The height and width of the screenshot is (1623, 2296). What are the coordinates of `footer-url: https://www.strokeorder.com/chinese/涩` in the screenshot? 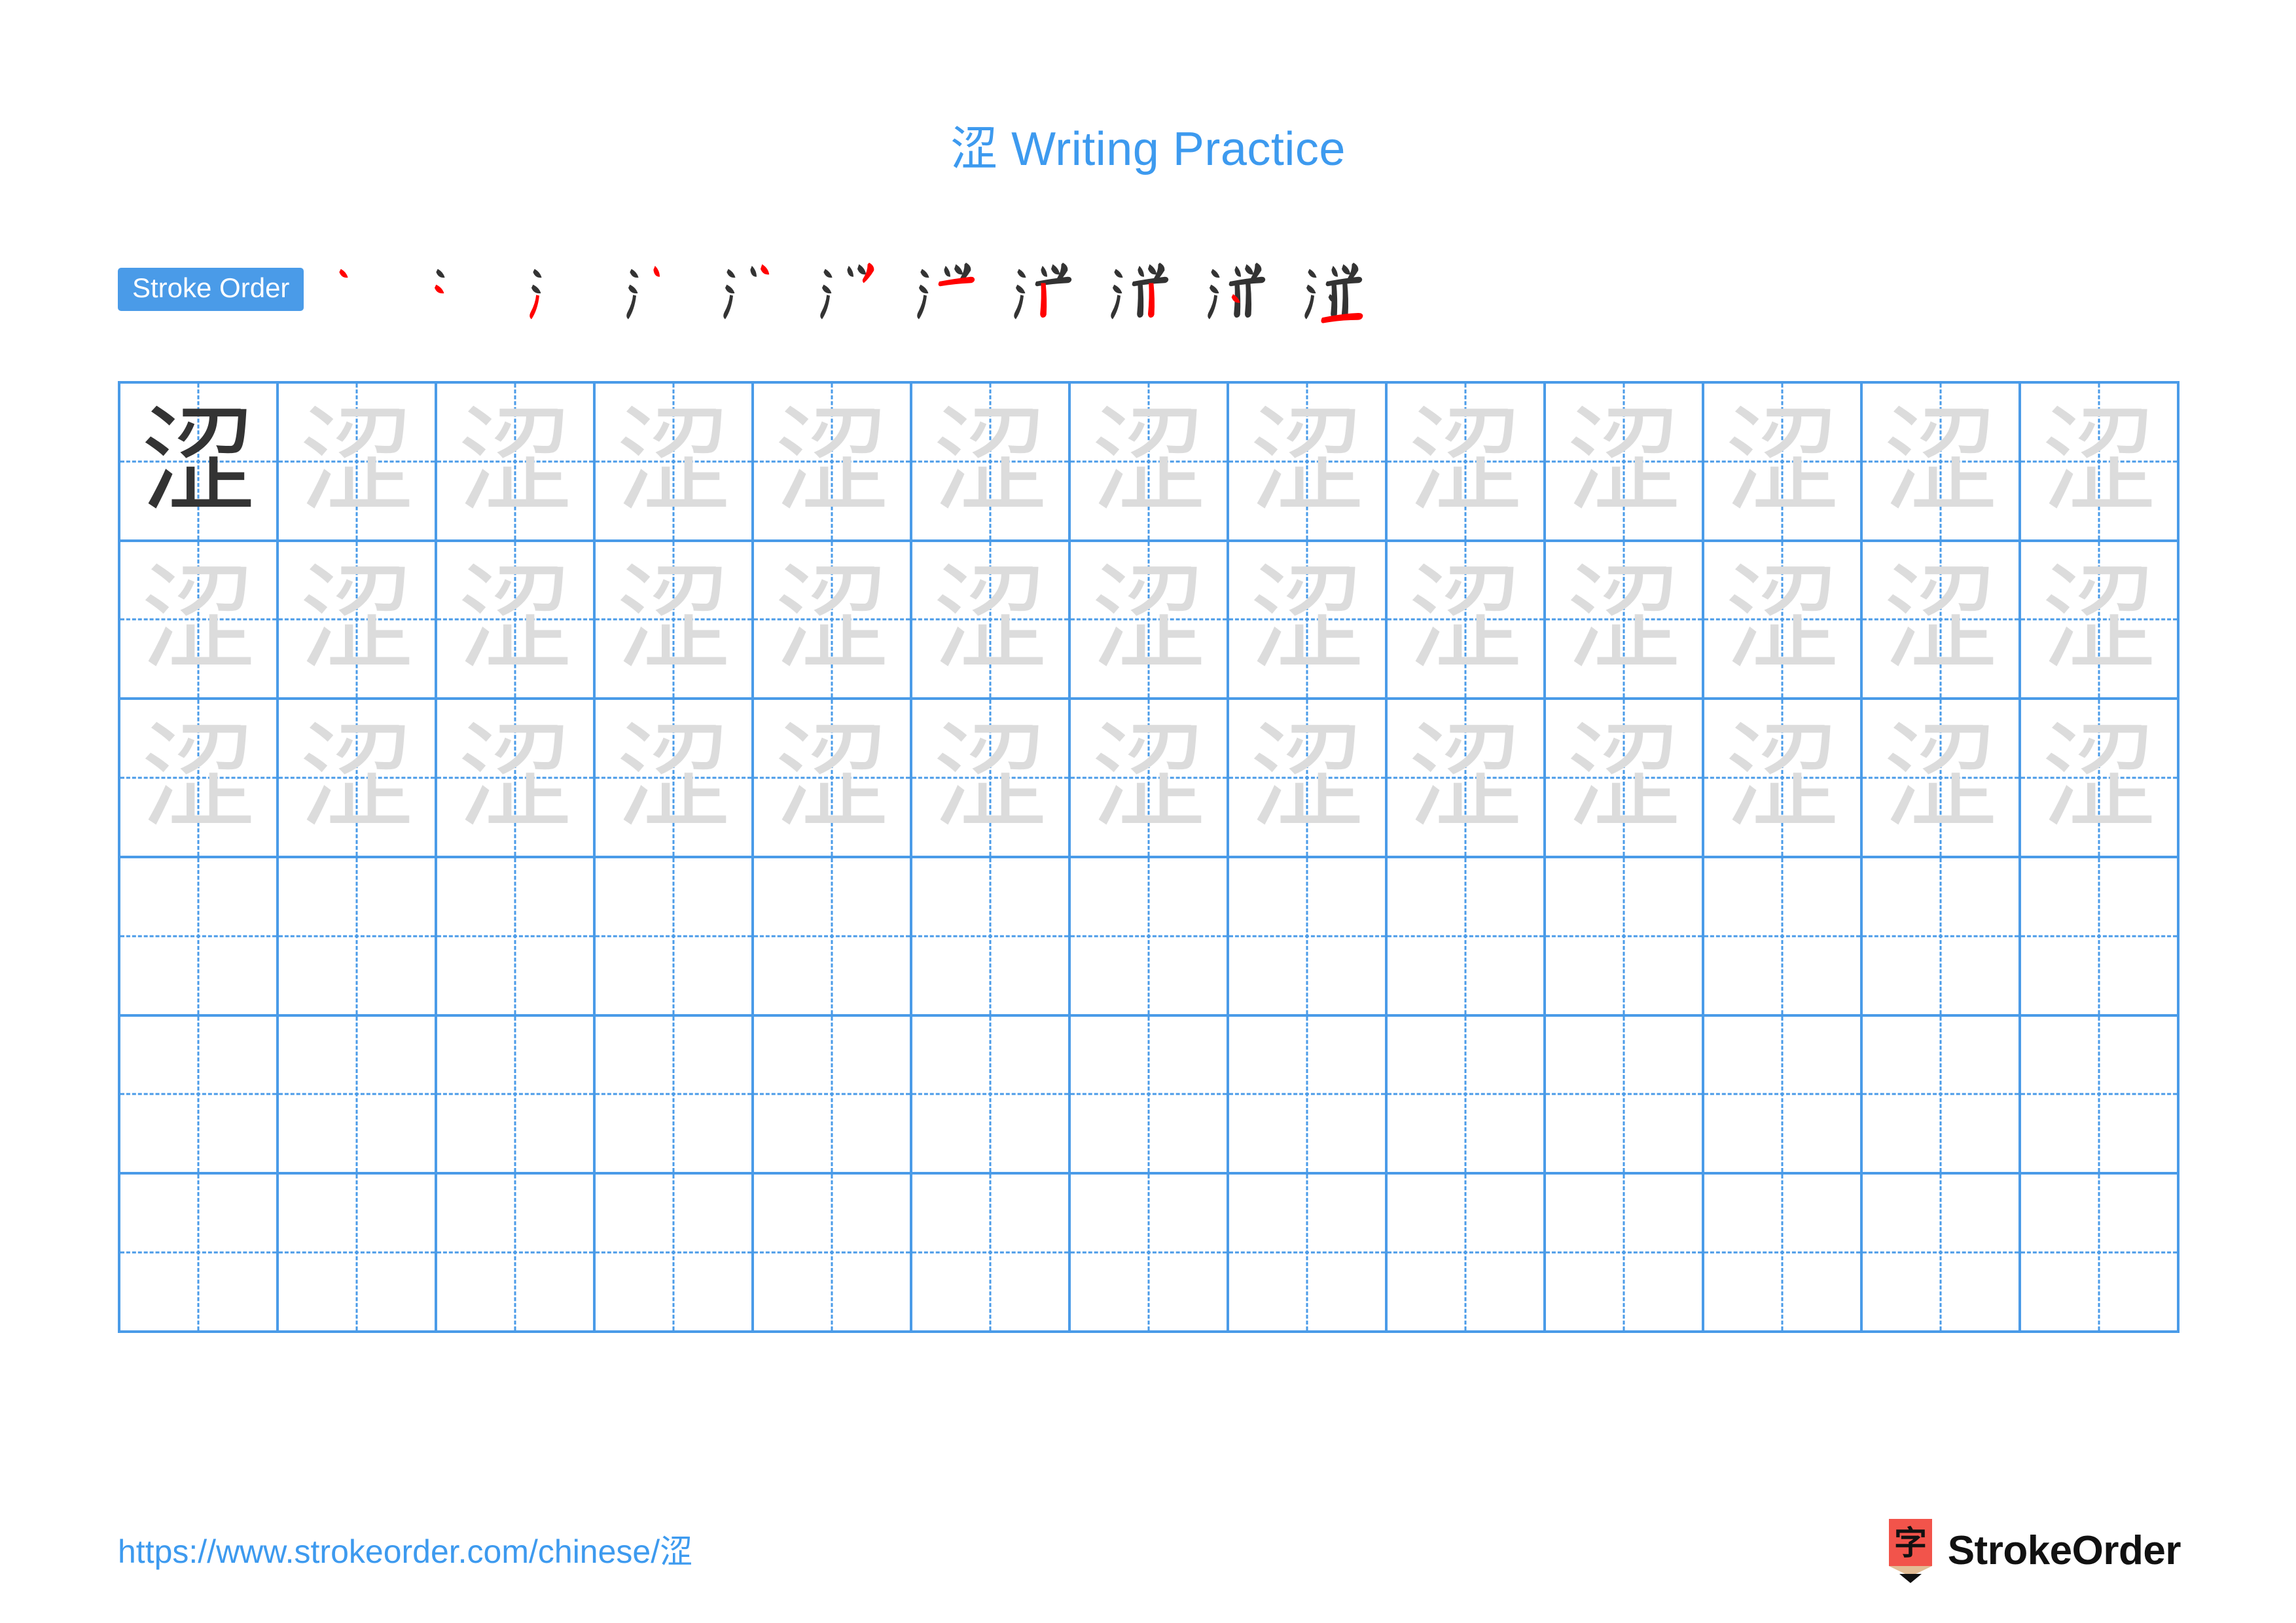 It's located at (405, 1549).